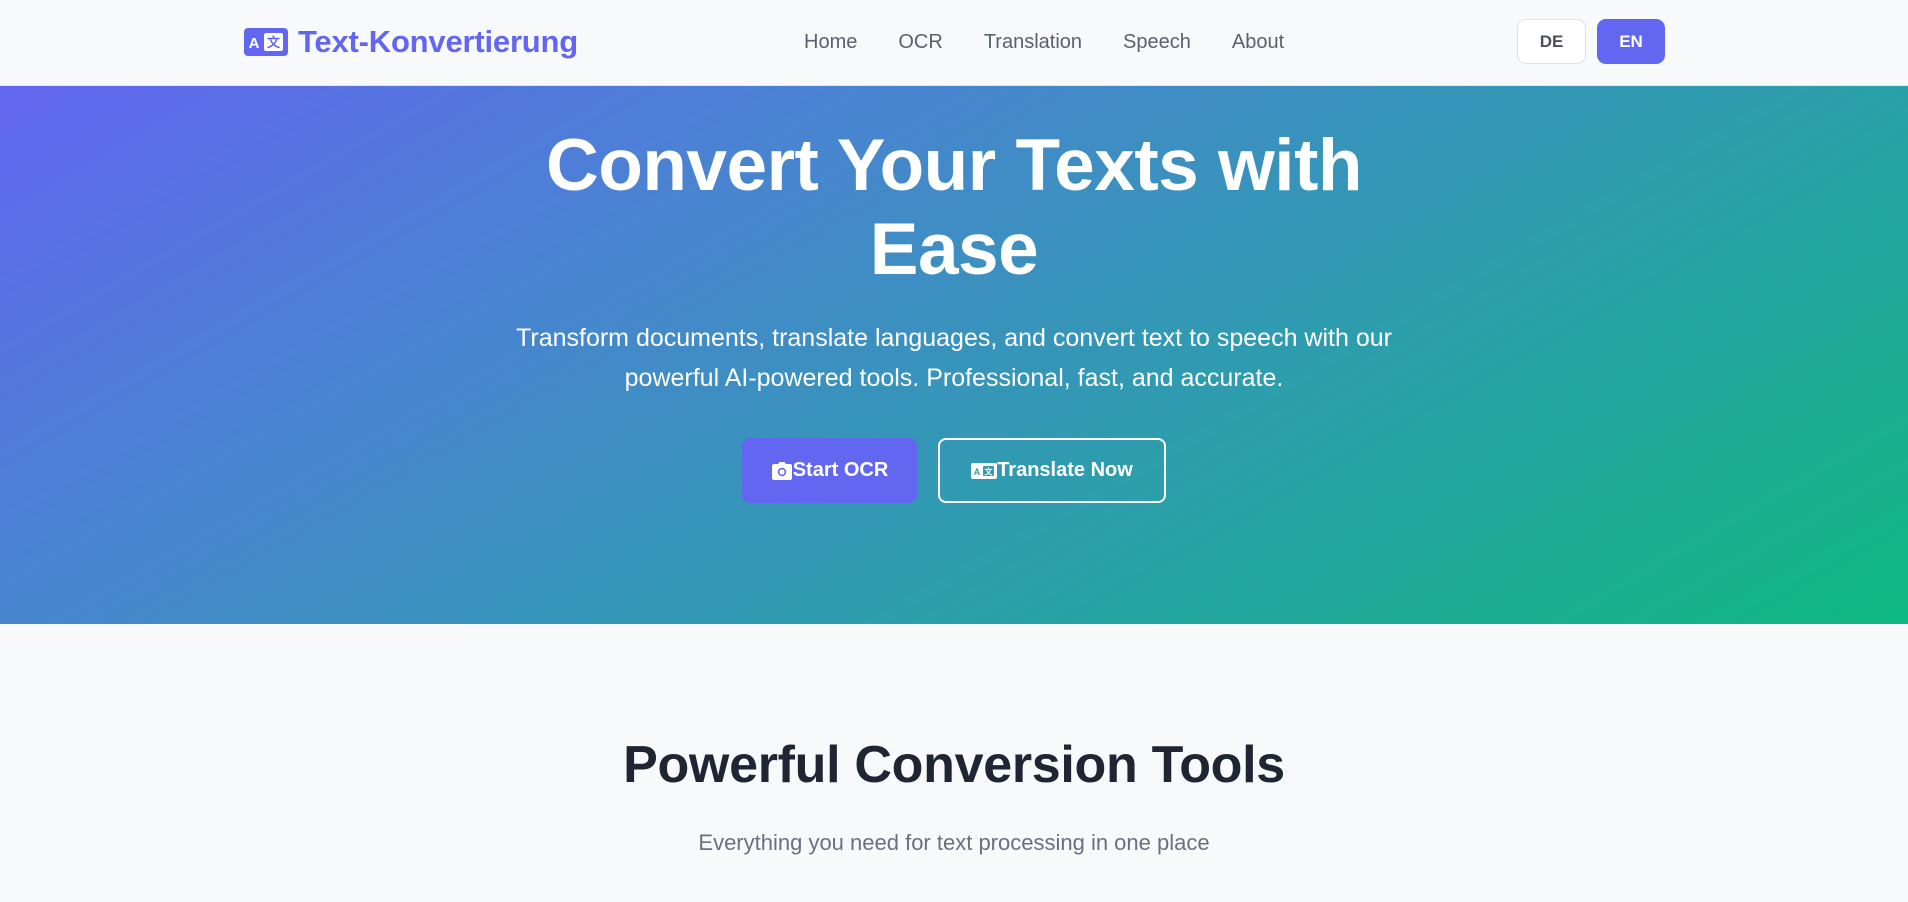 The width and height of the screenshot is (1908, 902). Describe the element at coordinates (954, 249) in the screenshot. I see `hero-title-line-2: Ease` at that location.